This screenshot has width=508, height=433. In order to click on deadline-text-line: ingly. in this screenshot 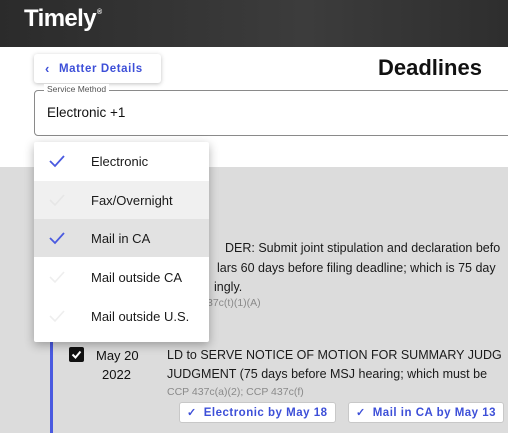, I will do `click(228, 287)`.